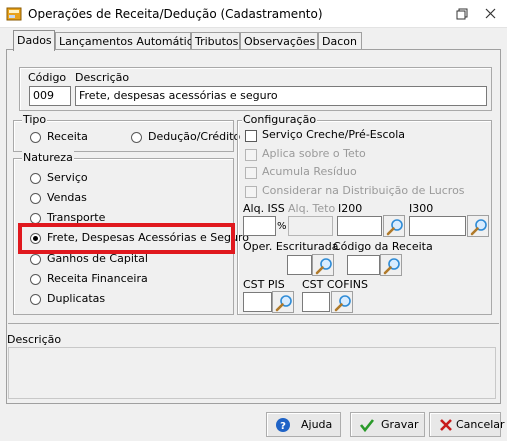 This screenshot has width=507, height=441. Describe the element at coordinates (310, 226) in the screenshot. I see `aliq-teto-input` at that location.